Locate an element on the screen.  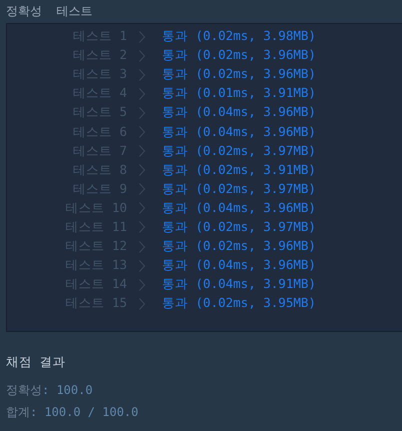
section-title: 정확성 테스트 is located at coordinates (49, 11).